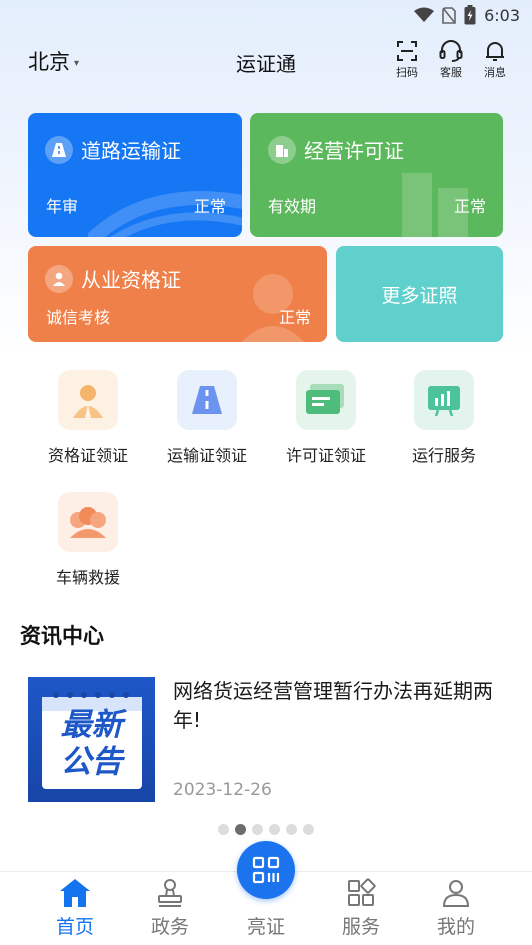  I want to click on scan-button: 扫码, so click(407, 60).